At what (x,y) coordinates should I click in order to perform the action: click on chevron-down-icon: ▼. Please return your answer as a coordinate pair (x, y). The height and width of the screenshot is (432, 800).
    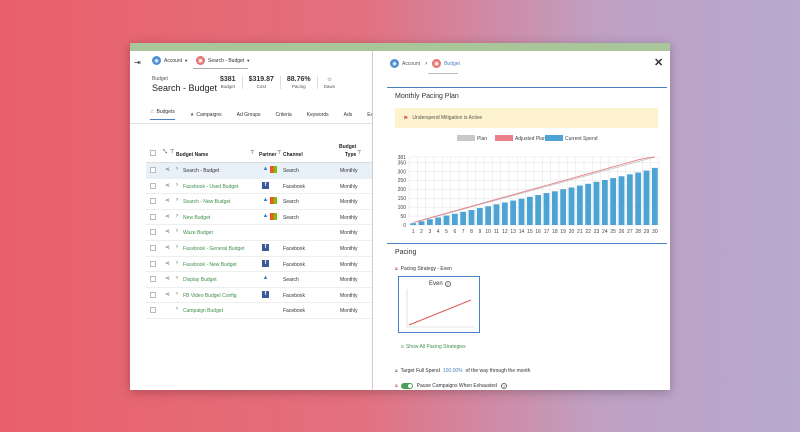
    Looking at the image, I should click on (248, 60).